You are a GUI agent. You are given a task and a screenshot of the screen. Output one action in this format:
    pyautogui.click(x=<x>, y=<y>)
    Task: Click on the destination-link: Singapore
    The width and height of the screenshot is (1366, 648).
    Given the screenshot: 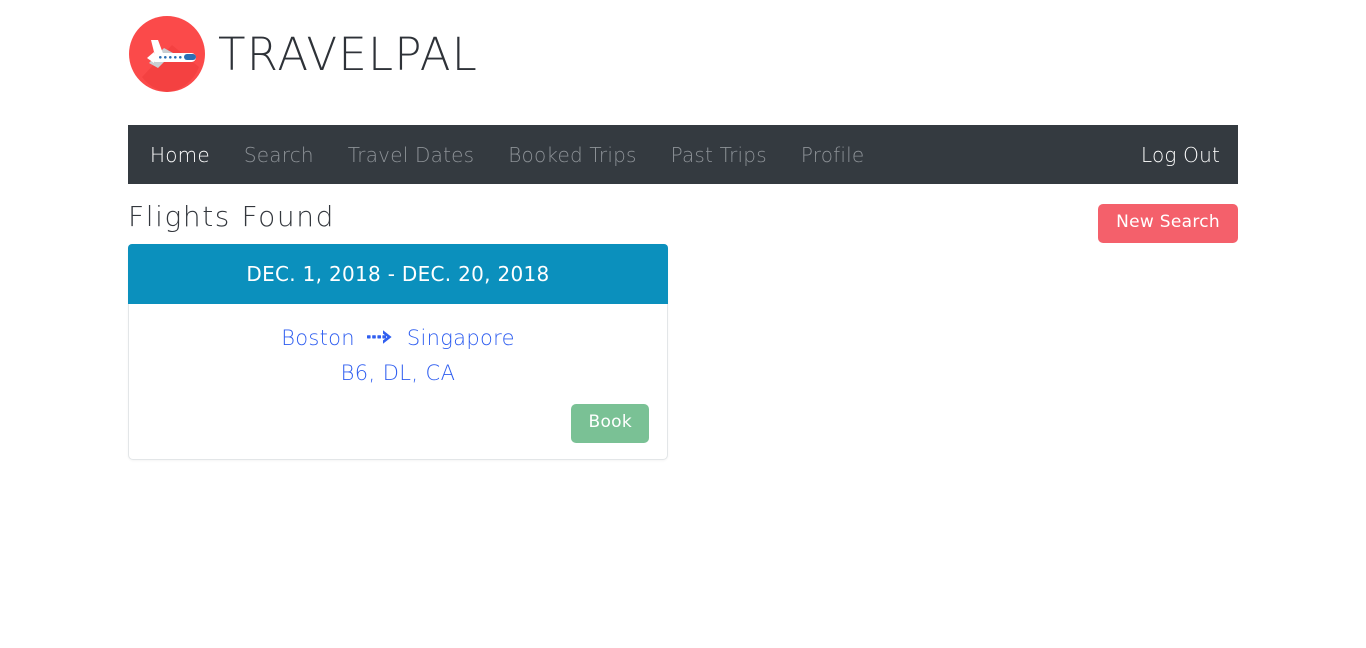 What is the action you would take?
    pyautogui.click(x=461, y=338)
    